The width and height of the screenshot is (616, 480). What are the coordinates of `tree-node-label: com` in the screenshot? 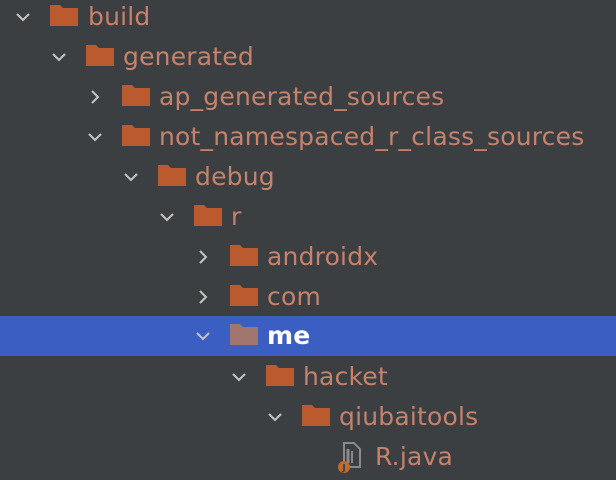 It's located at (294, 296).